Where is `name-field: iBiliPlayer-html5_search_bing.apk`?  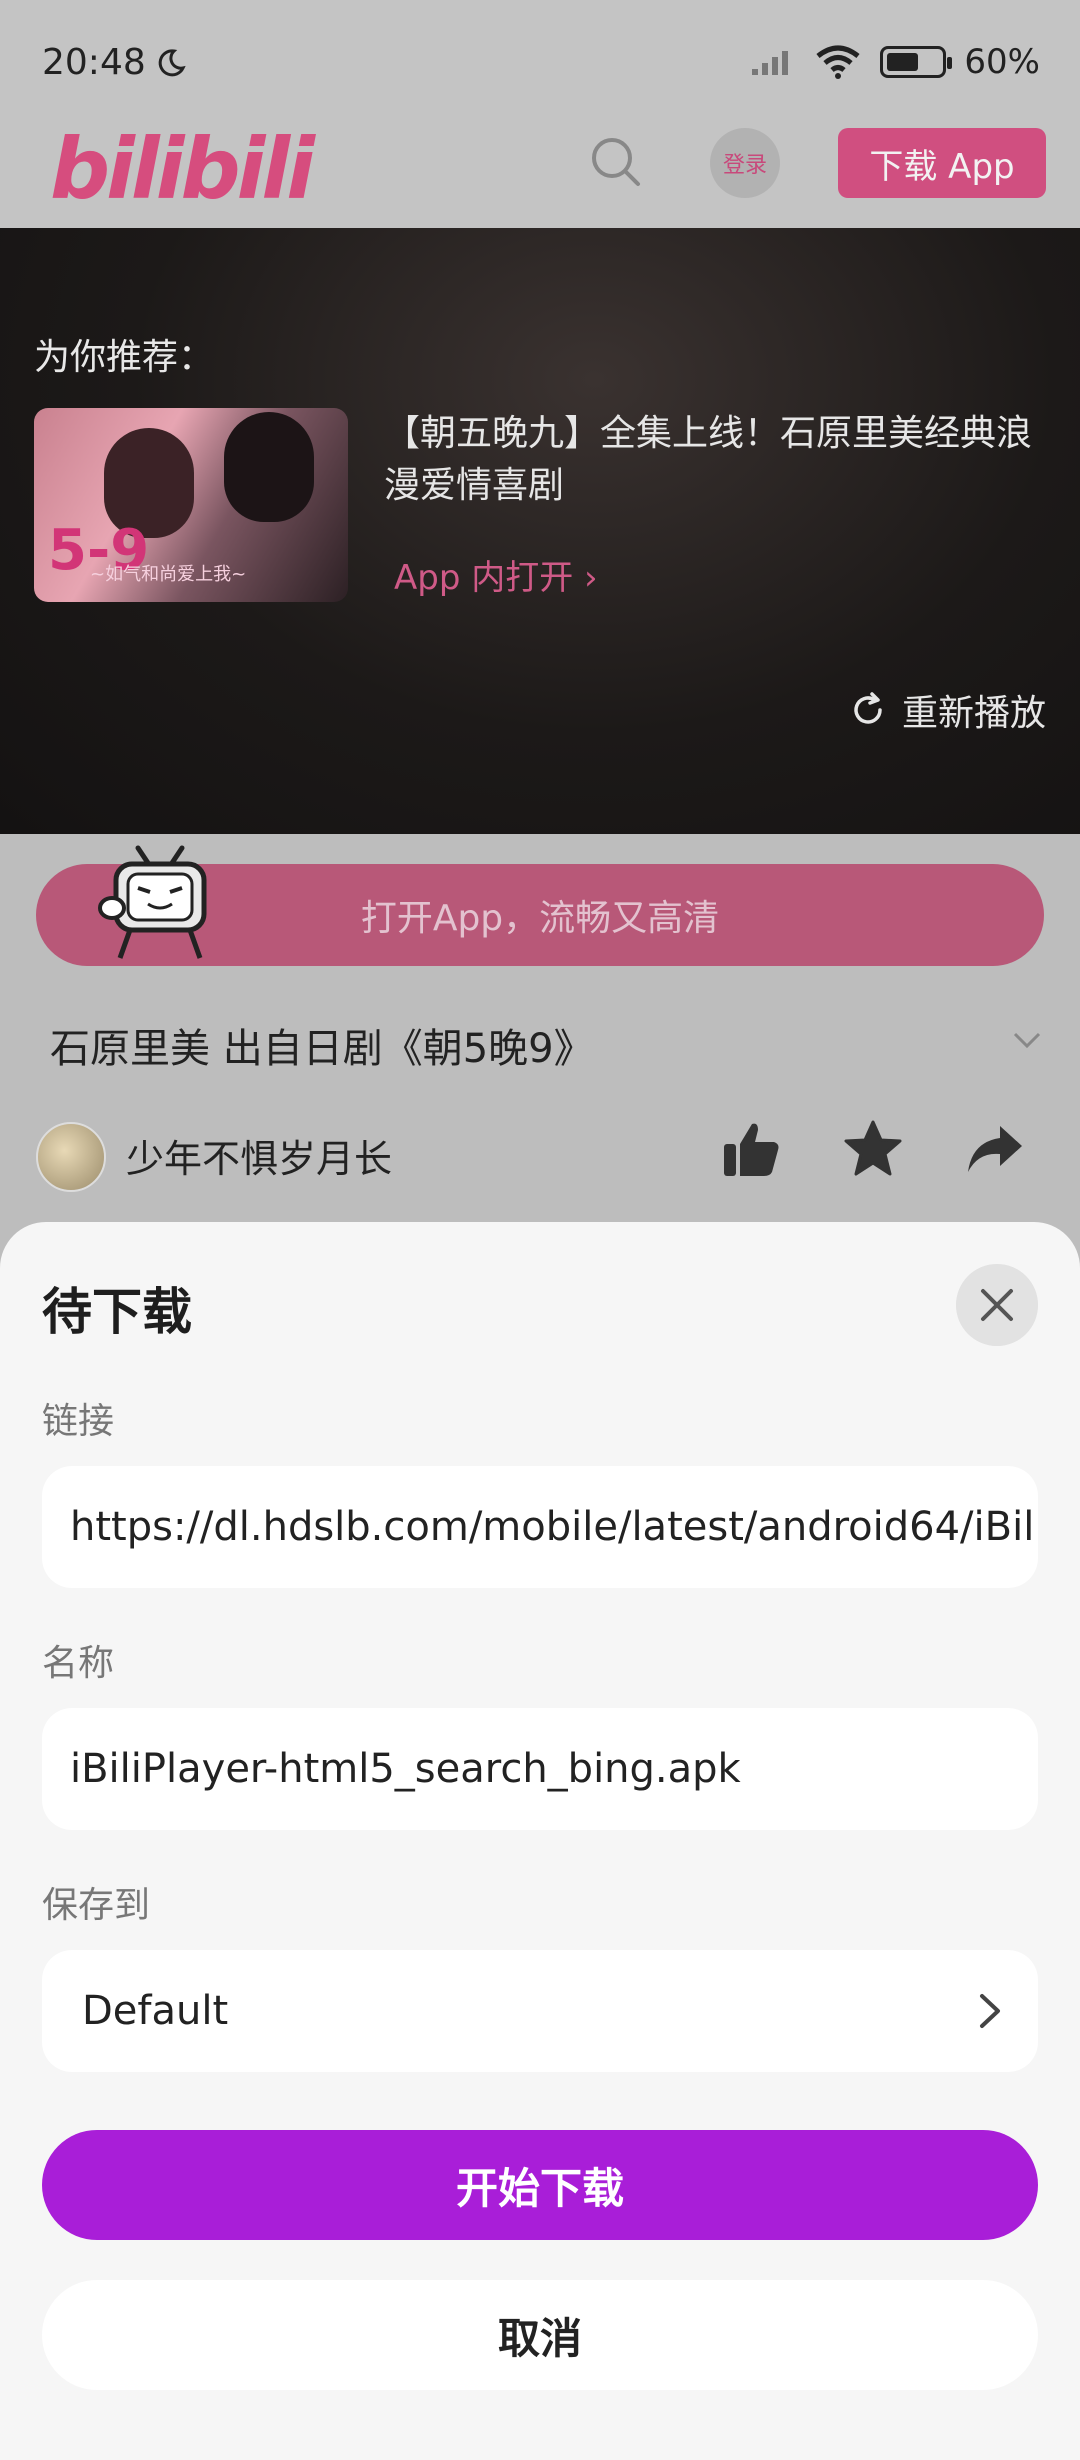
name-field: iBiliPlayer-html5_search_bing.apk is located at coordinates (540, 1769).